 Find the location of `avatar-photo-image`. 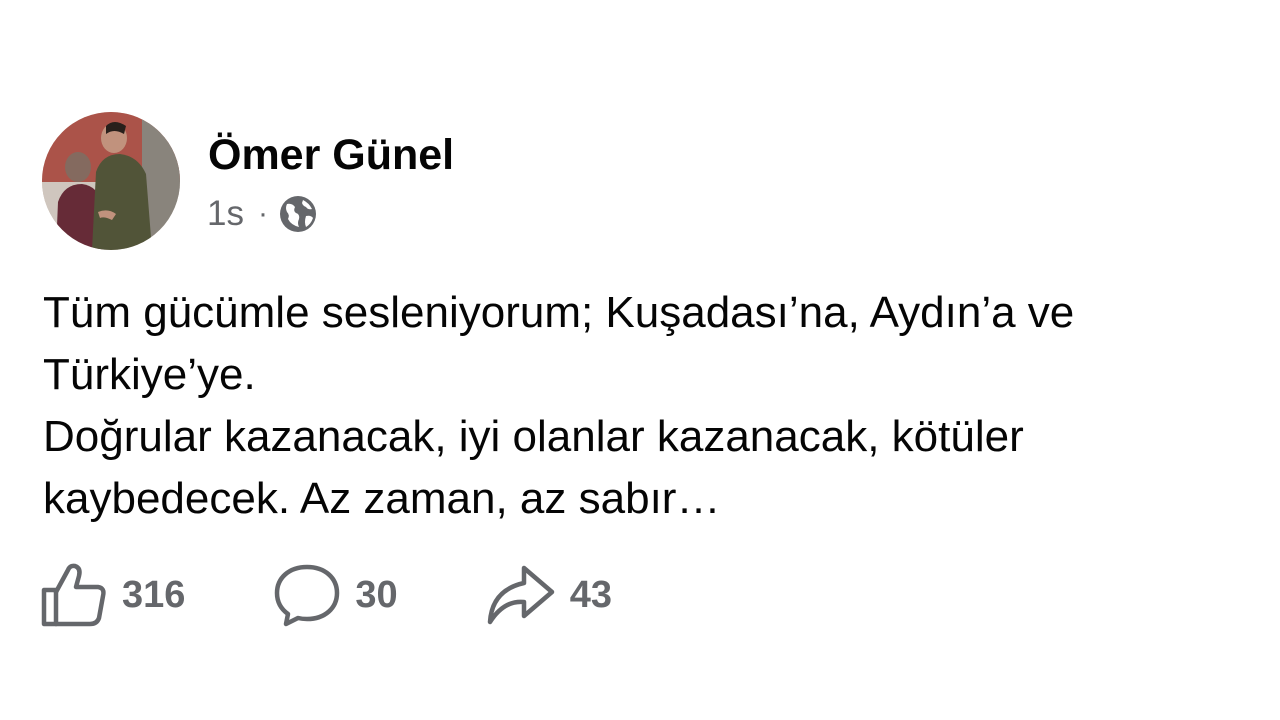

avatar-photo-image is located at coordinates (111, 181).